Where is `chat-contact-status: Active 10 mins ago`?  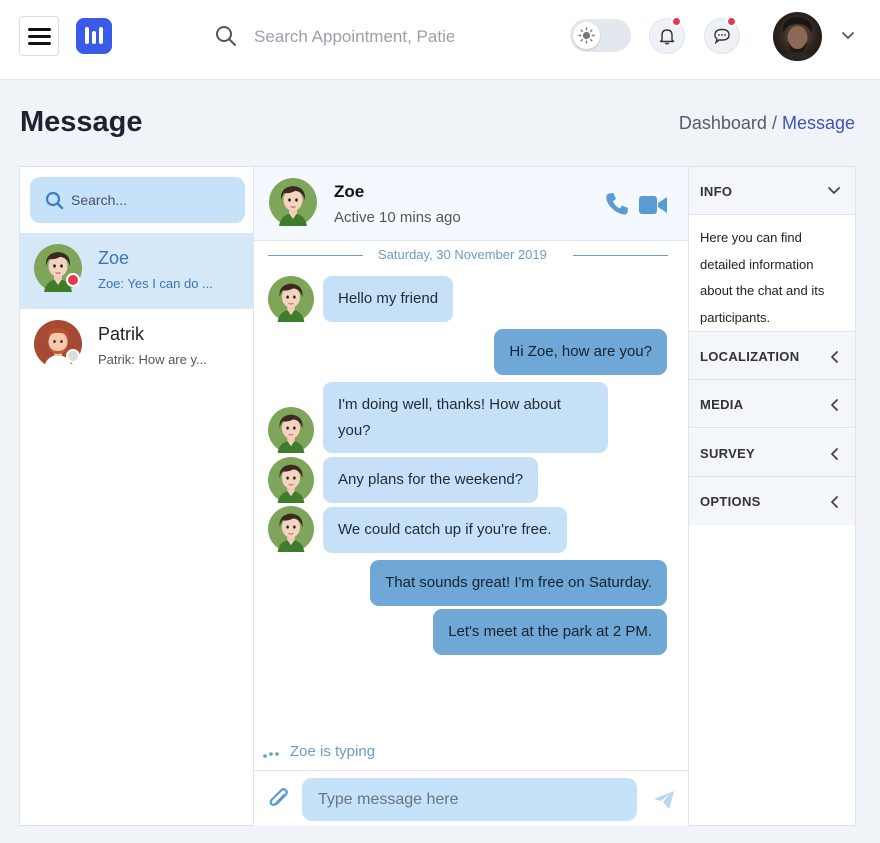
chat-contact-status: Active 10 mins ago is located at coordinates (397, 217).